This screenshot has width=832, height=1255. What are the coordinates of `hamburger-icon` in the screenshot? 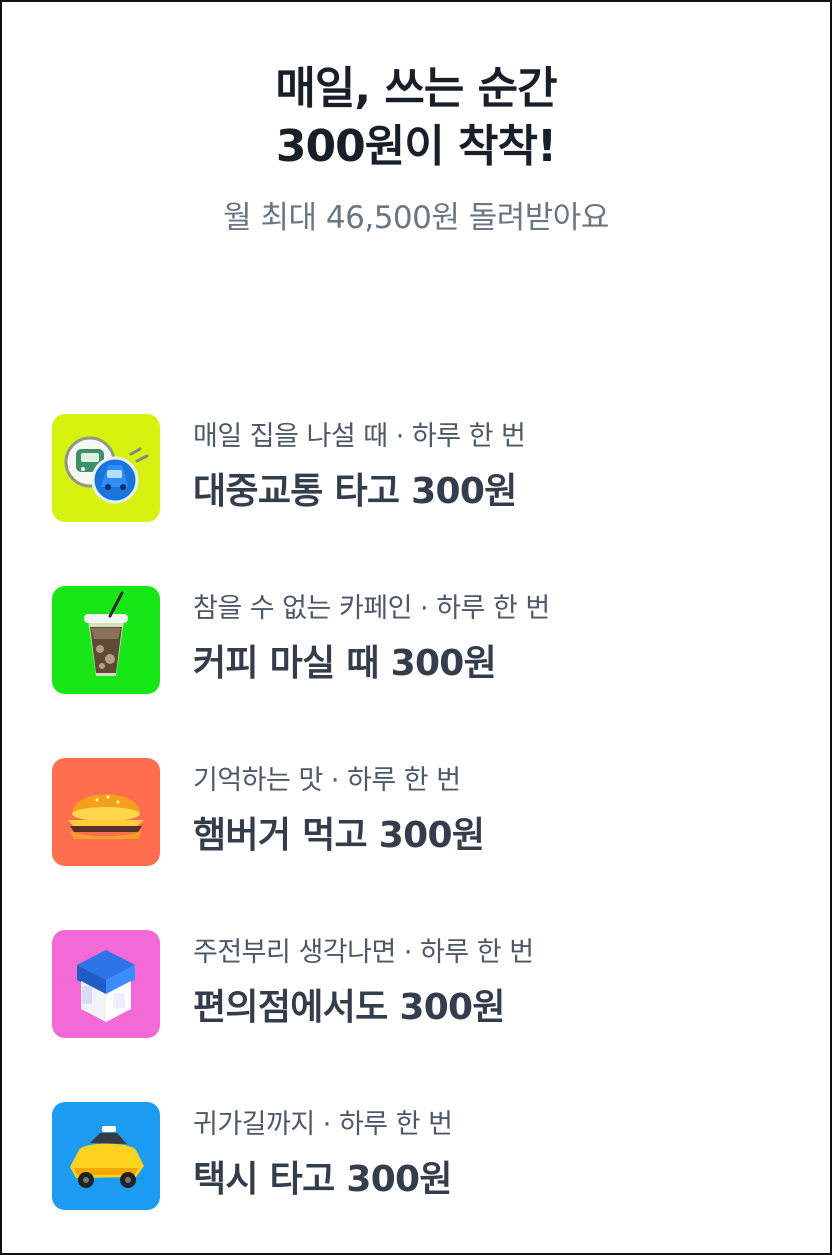 It's located at (106, 812).